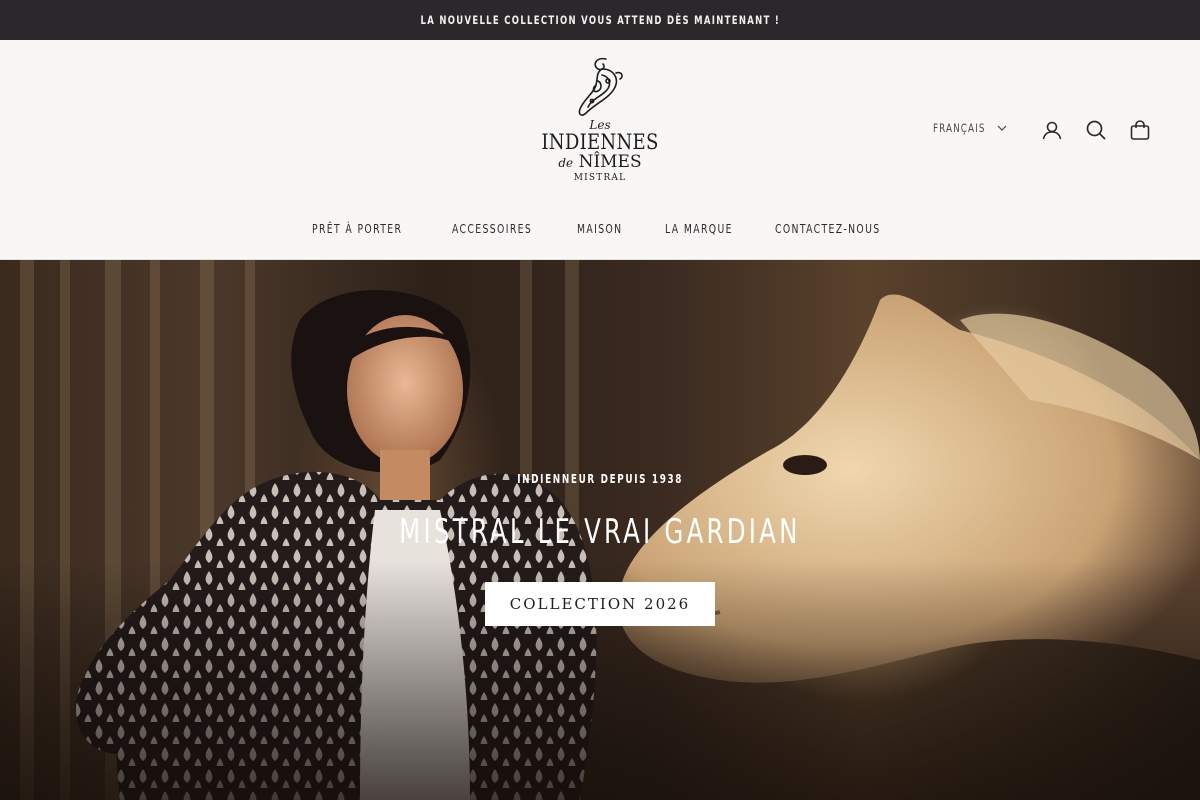  What do you see at coordinates (566, 163) in the screenshot?
I see `brand-de: de` at bounding box center [566, 163].